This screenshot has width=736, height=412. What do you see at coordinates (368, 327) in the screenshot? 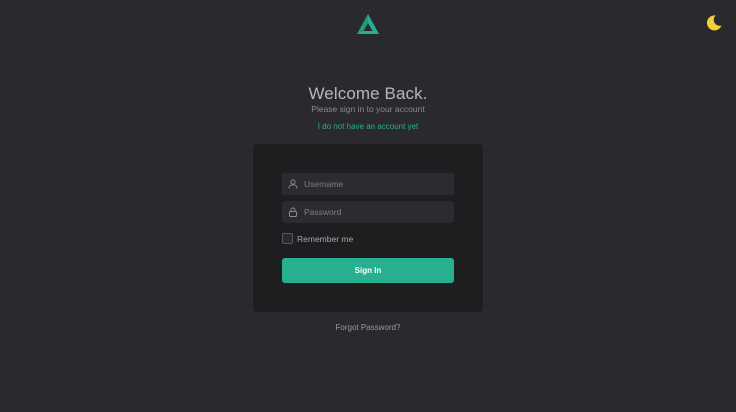
I see `forgot-password-link: Forgot Password?` at bounding box center [368, 327].